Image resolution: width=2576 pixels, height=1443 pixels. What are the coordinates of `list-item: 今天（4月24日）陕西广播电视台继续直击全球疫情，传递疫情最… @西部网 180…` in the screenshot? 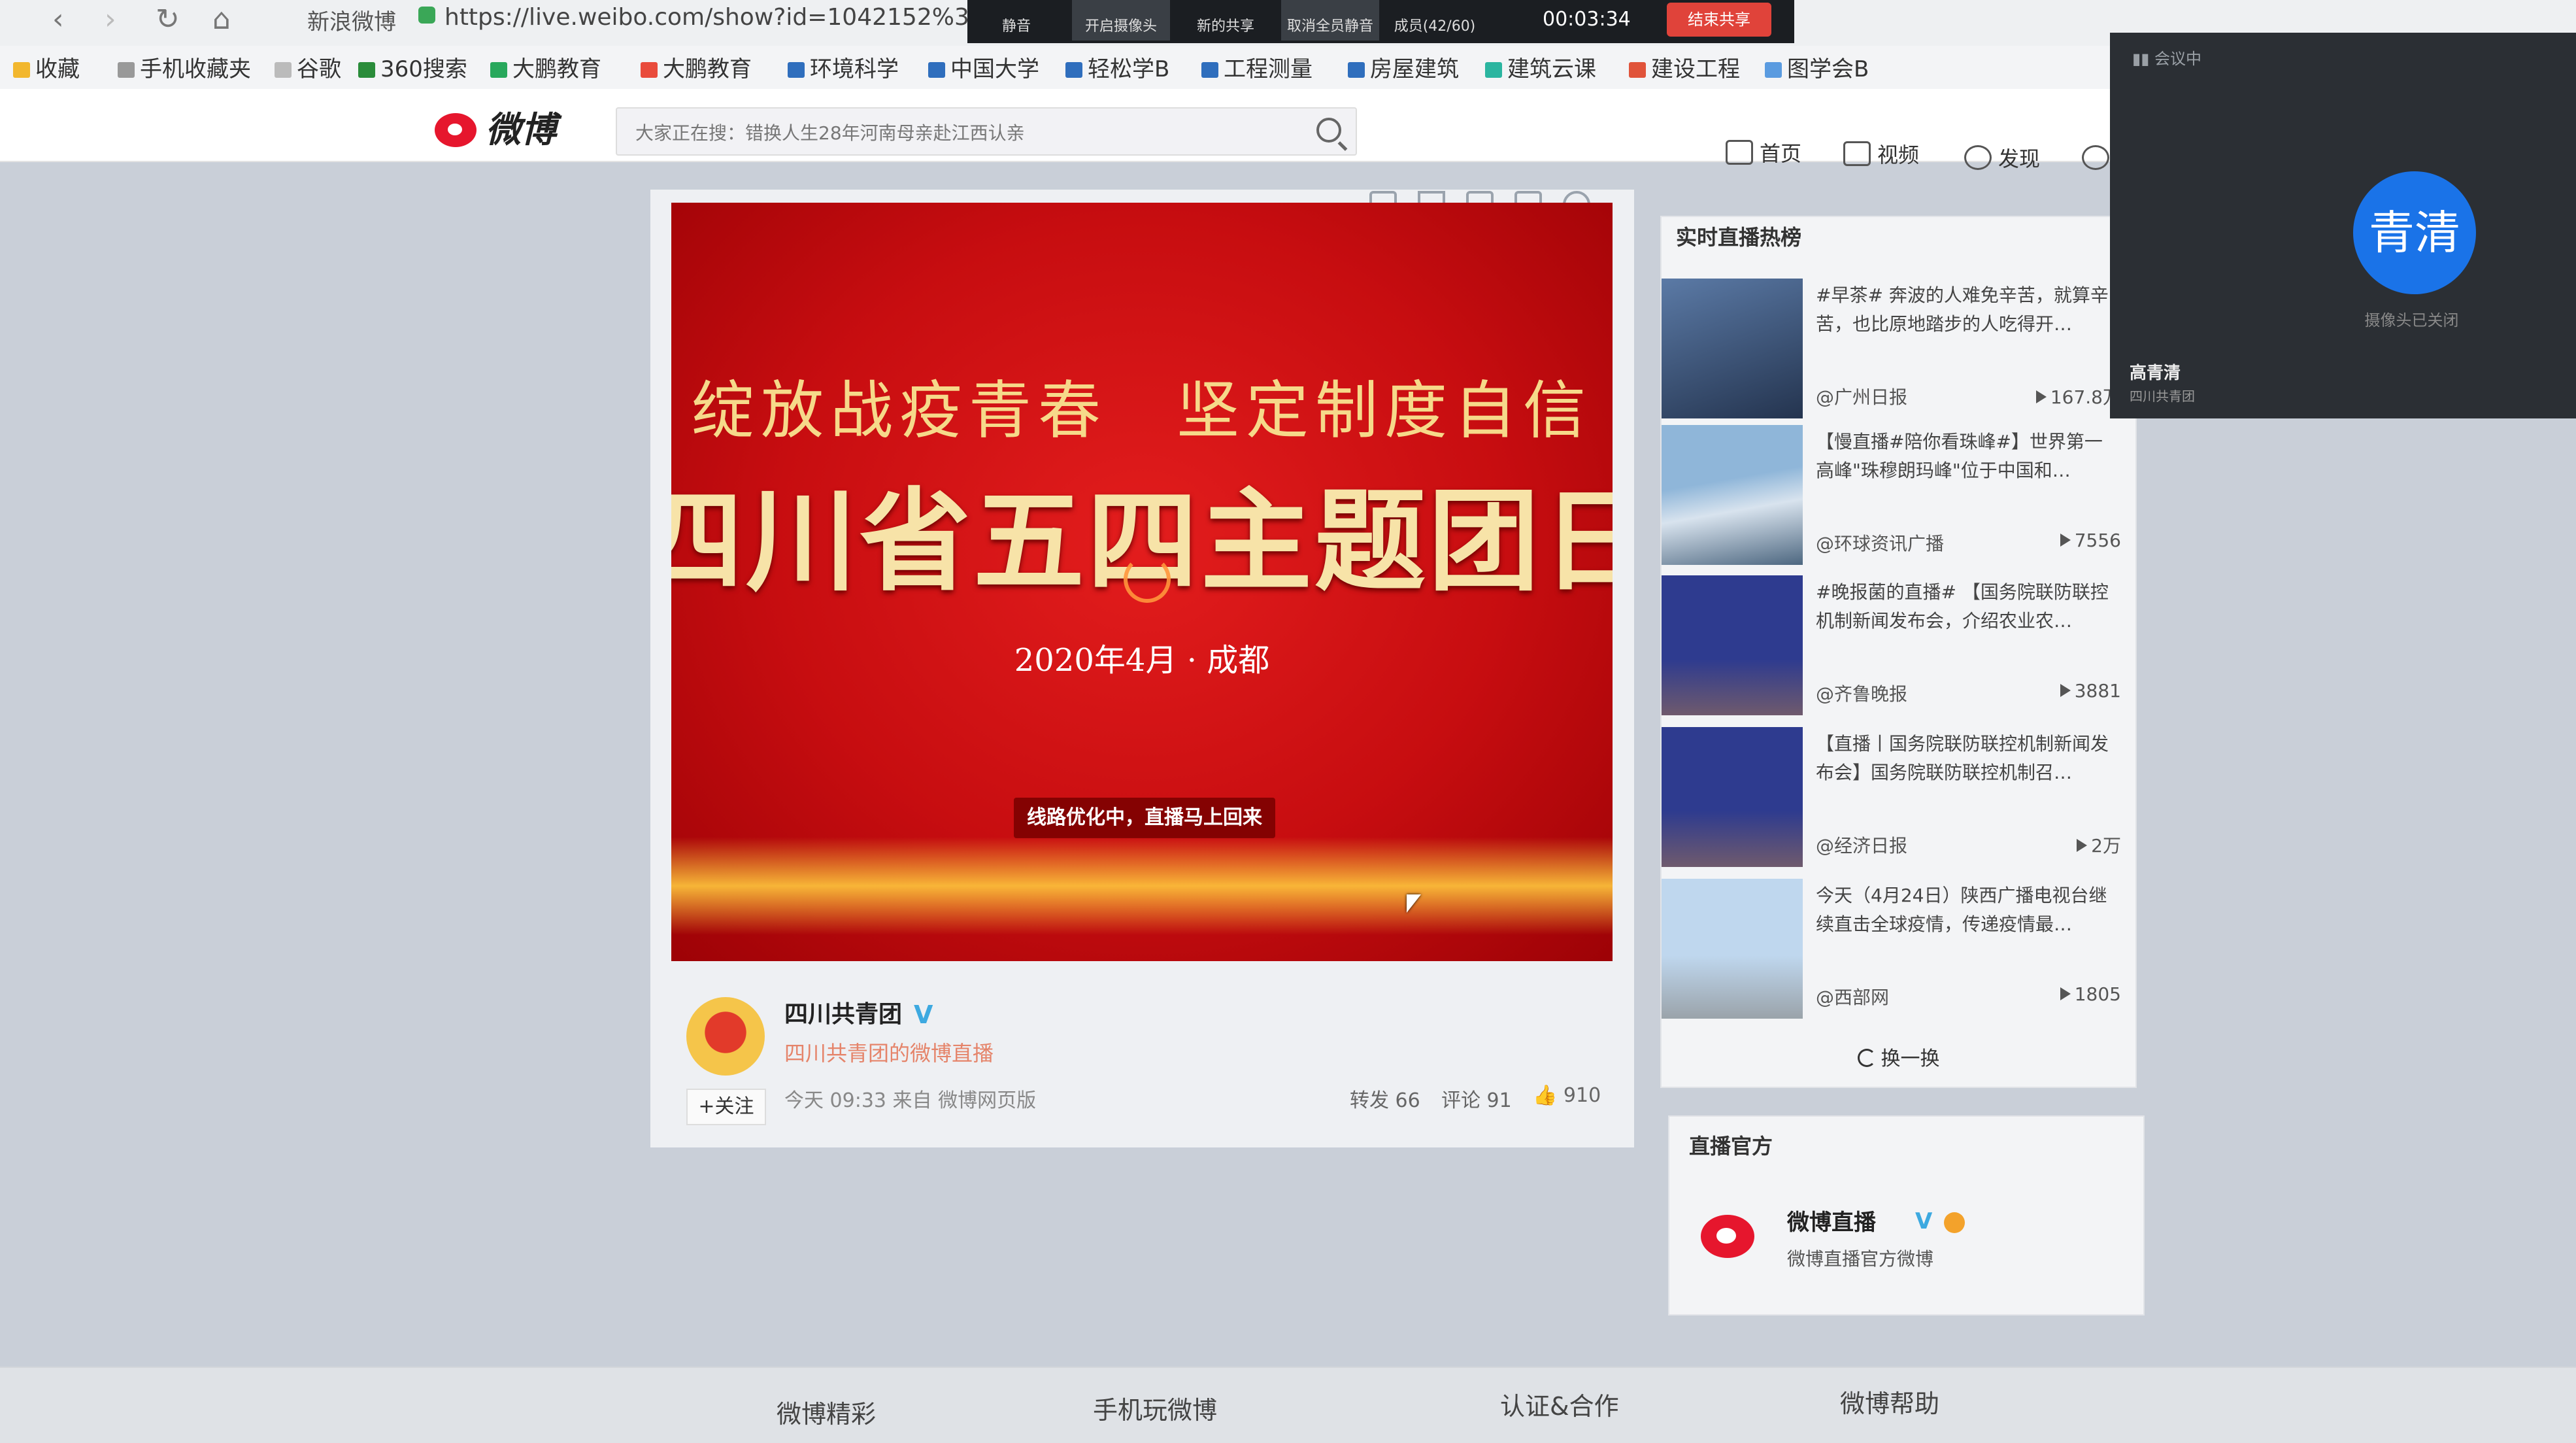 It's located at (1899, 954).